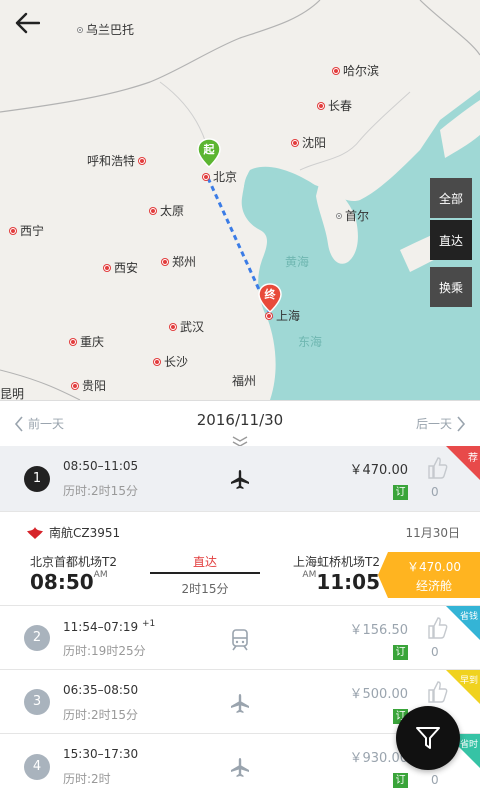  What do you see at coordinates (353, 215) in the screenshot?
I see `city-shouer: 首尔` at bounding box center [353, 215].